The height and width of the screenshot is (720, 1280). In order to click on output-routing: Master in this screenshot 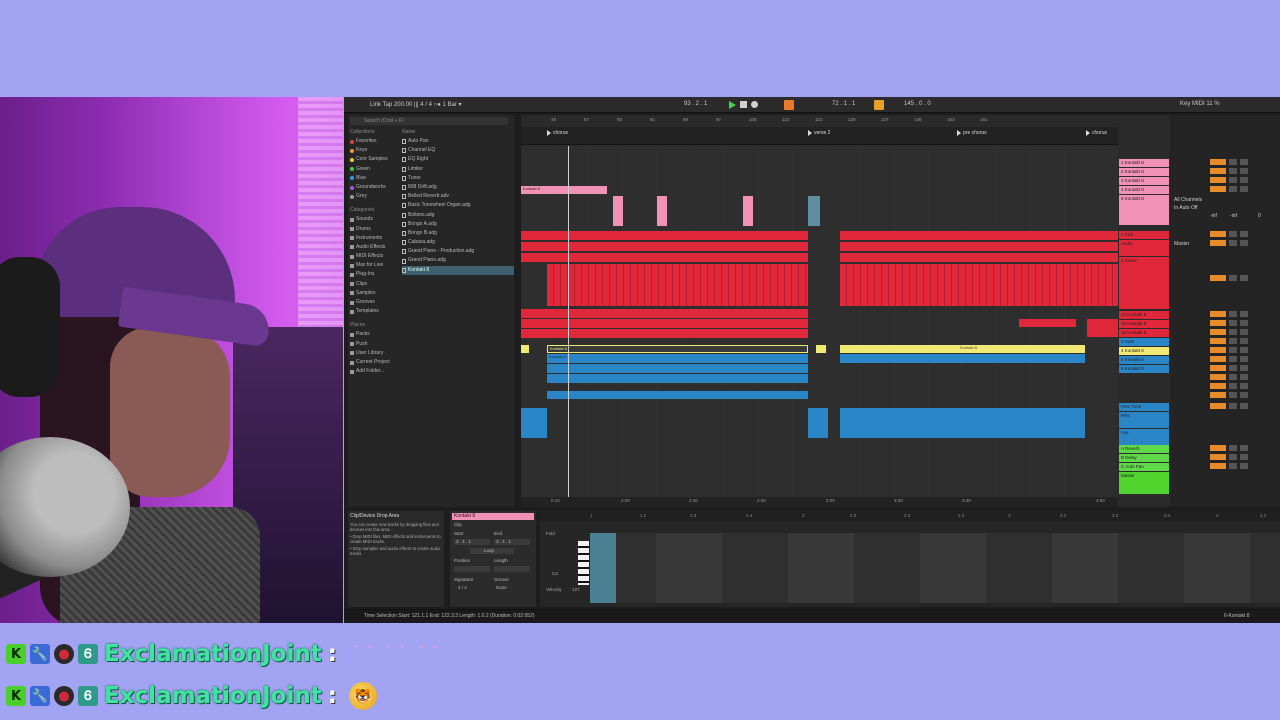, I will do `click(1181, 244)`.